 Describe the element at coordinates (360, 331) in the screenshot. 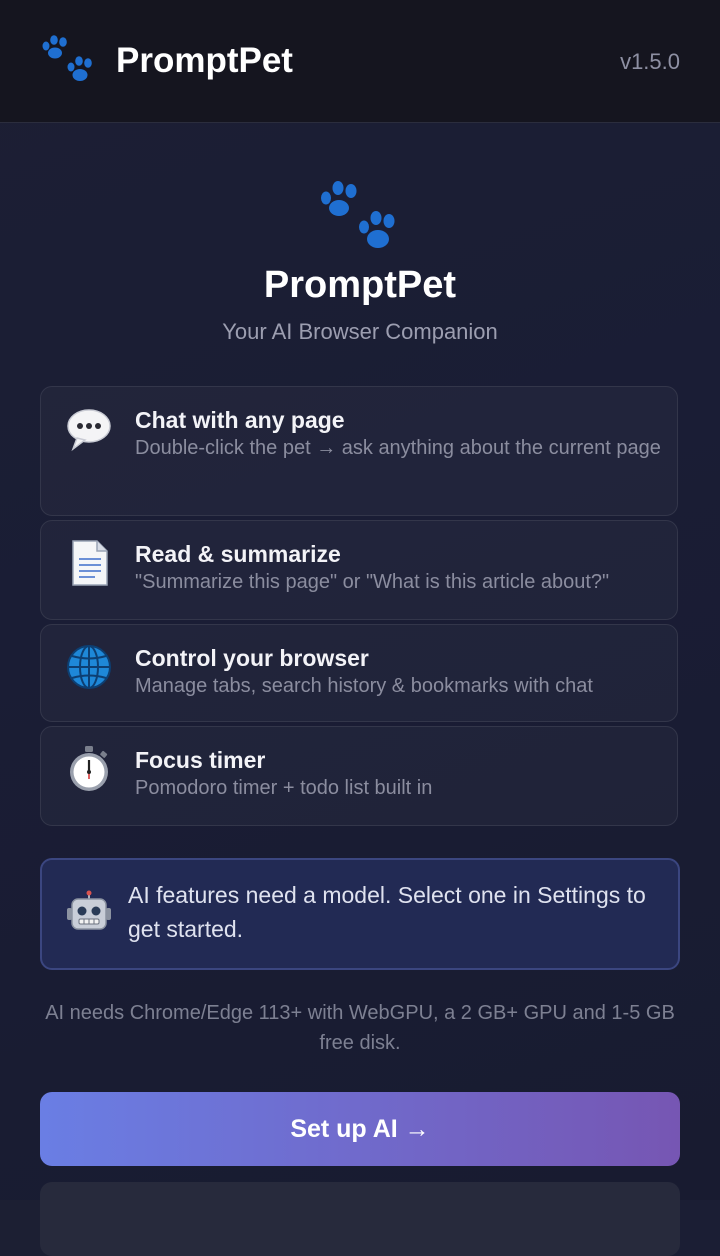

I see `hero-subtitle: Your AI Browser Companion` at that location.